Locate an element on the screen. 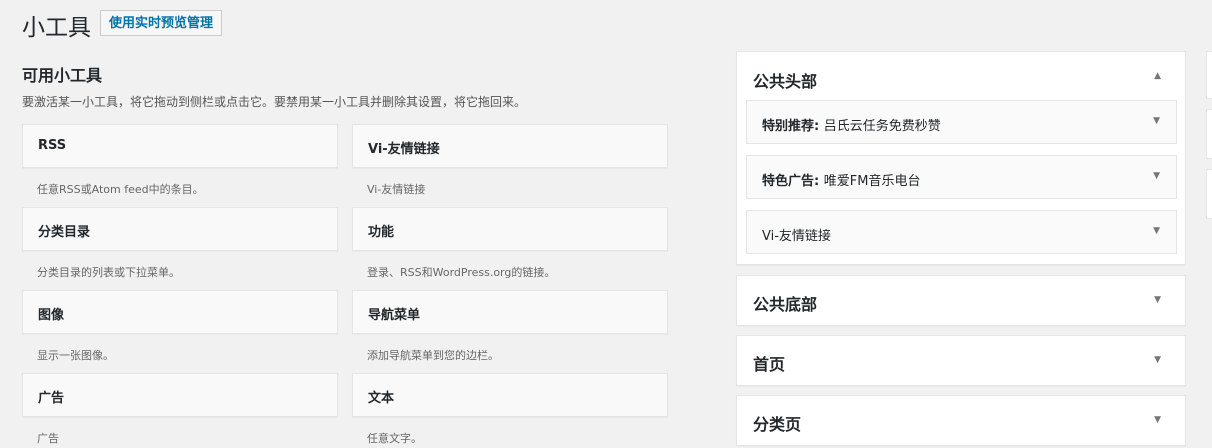 The width and height of the screenshot is (1212, 448). widget-title: 广告 is located at coordinates (51, 398).